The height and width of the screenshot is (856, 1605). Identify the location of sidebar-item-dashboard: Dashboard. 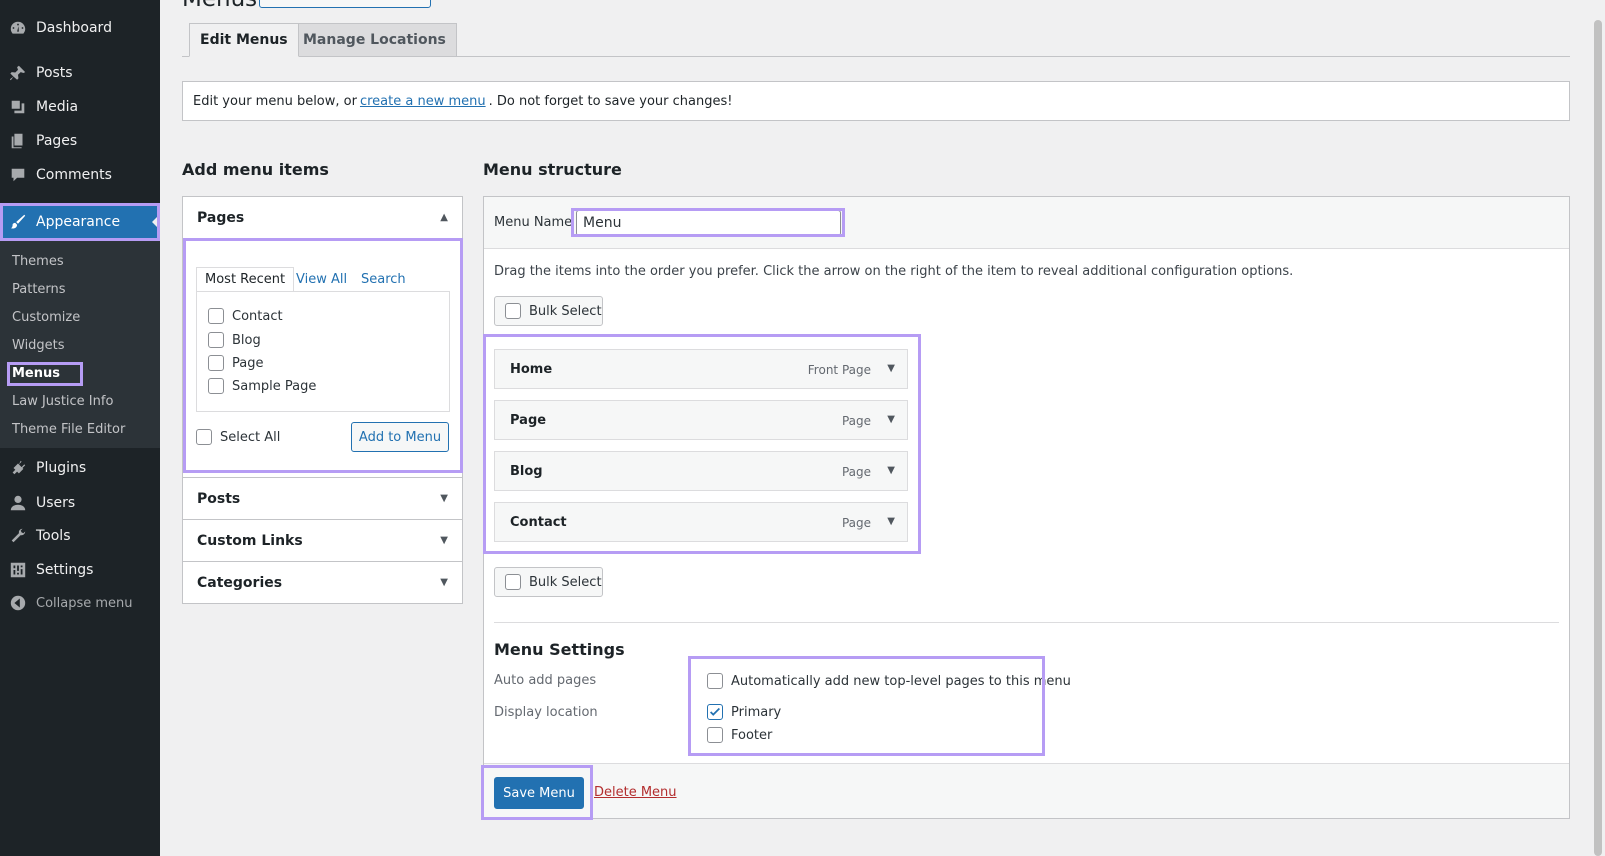
(80, 28).